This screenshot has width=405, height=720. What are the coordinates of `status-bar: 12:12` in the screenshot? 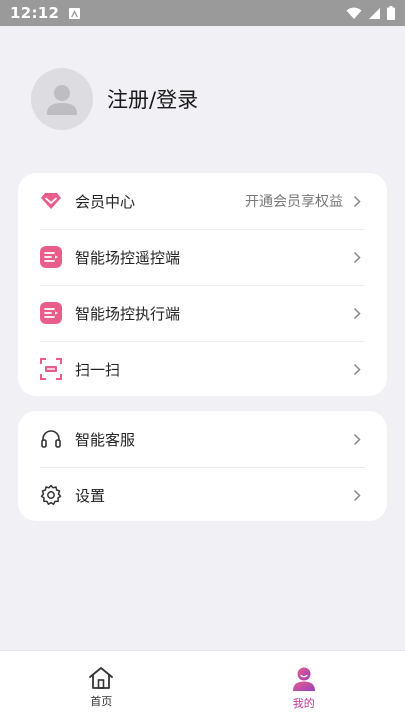 It's located at (202, 13).